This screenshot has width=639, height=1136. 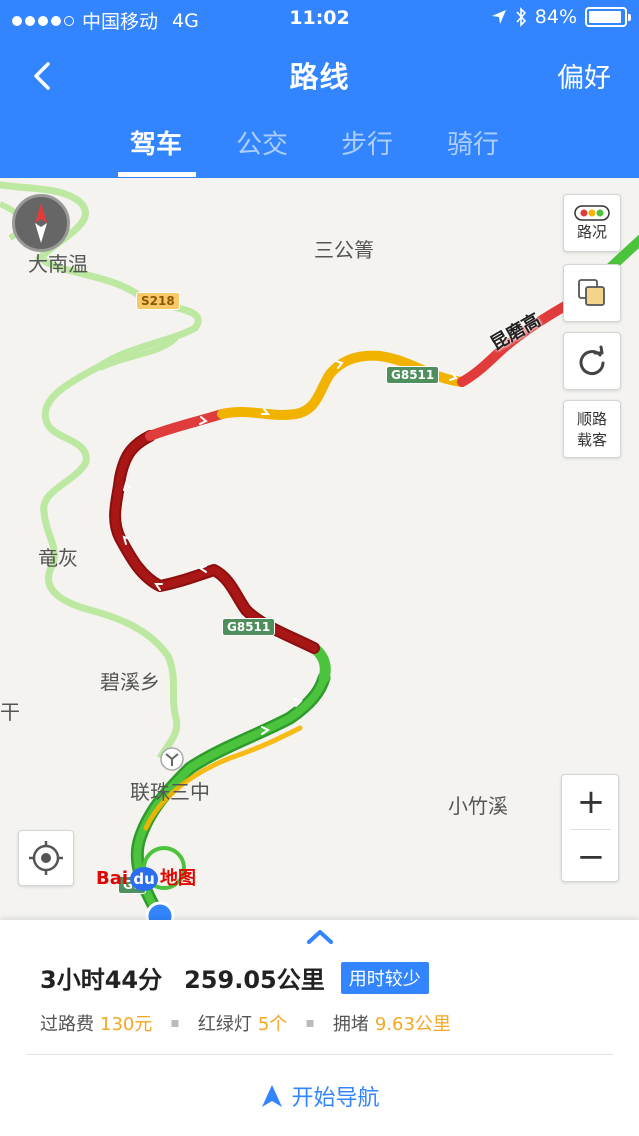 I want to click on refresh-icon, so click(x=592, y=360).